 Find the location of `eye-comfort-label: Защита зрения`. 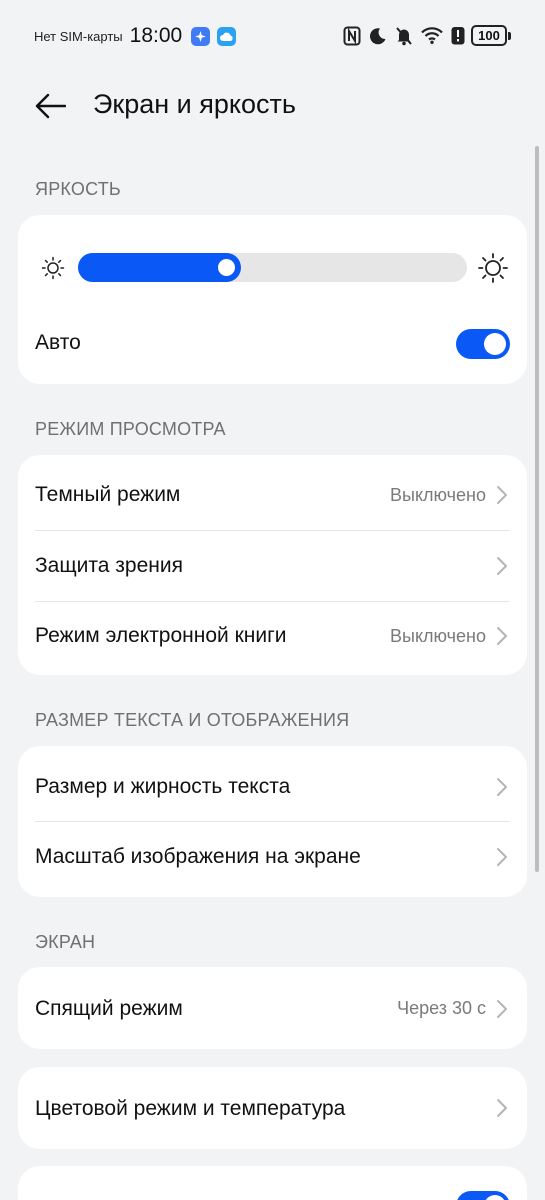

eye-comfort-label: Защита зрения is located at coordinates (109, 565).